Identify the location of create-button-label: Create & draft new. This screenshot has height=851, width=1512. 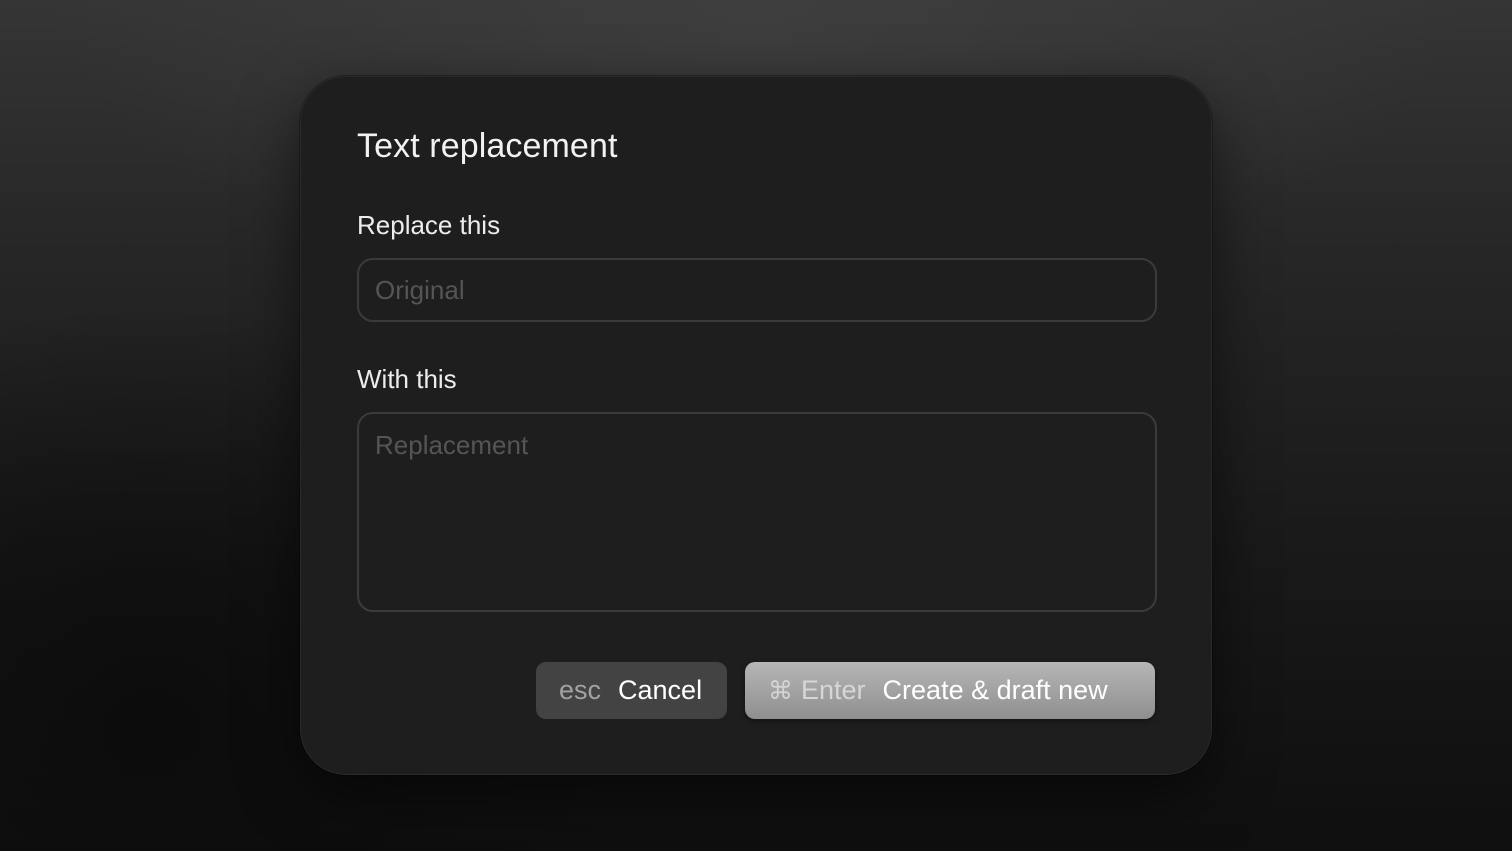
(995, 690).